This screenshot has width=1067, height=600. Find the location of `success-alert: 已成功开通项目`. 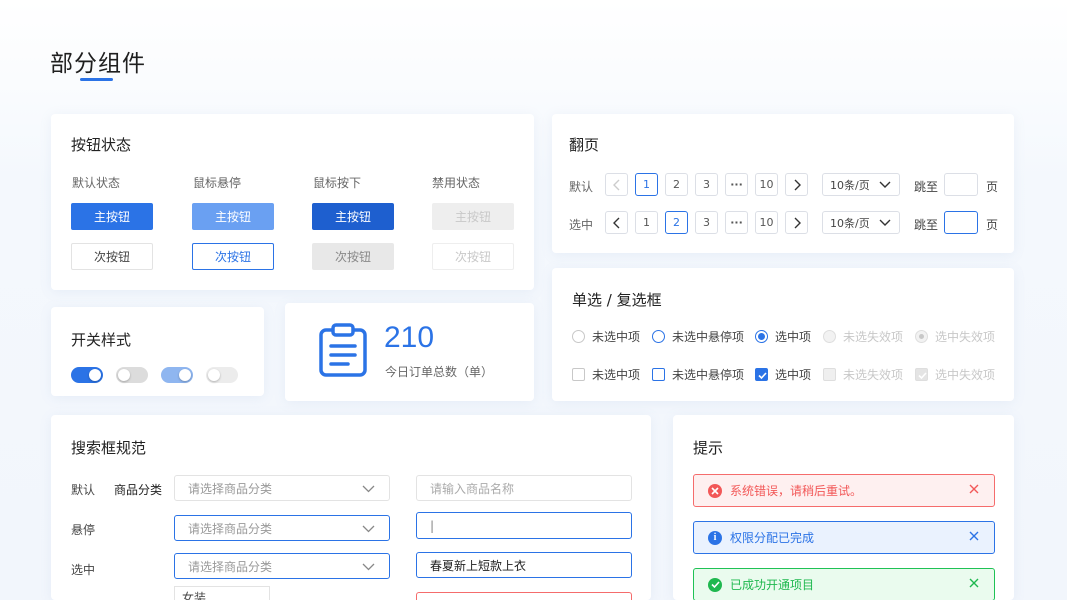

success-alert: 已成功开通项目 is located at coordinates (844, 584).